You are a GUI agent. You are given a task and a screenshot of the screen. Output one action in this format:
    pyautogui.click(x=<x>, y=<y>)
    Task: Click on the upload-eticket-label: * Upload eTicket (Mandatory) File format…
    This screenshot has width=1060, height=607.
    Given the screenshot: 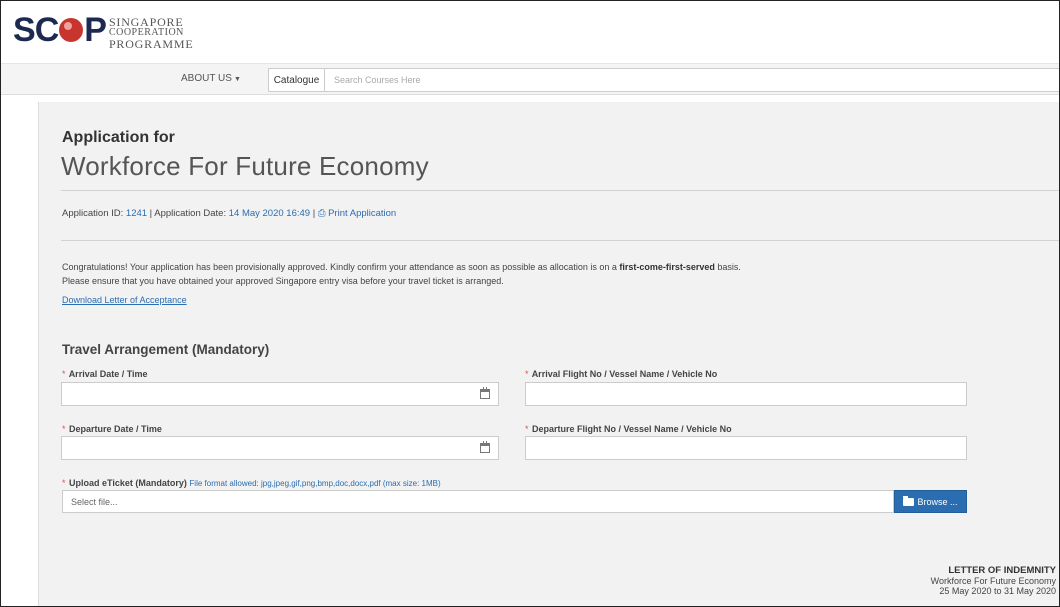 What is the action you would take?
    pyautogui.click(x=251, y=483)
    